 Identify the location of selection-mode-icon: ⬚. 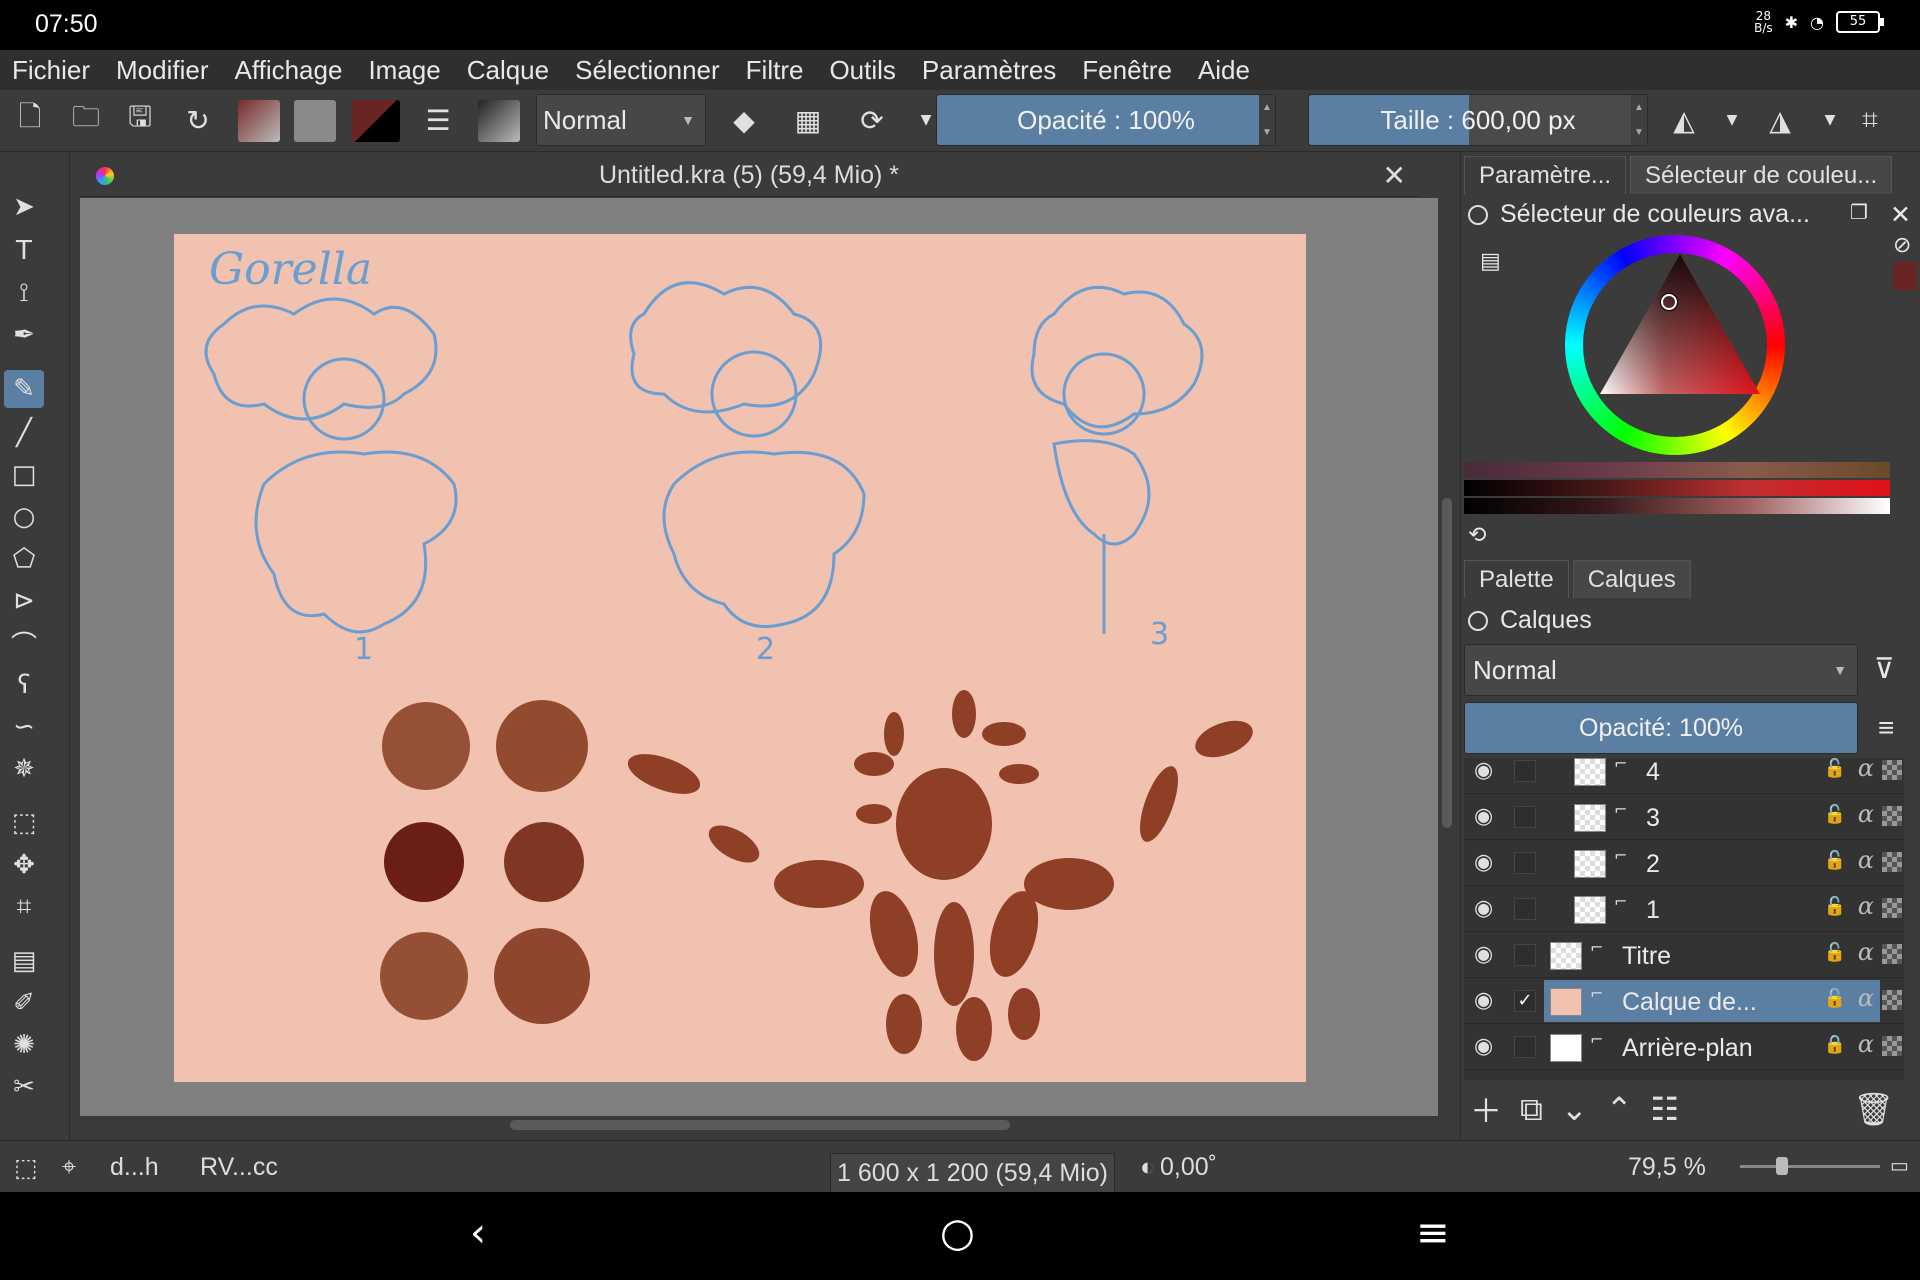
(26, 1168).